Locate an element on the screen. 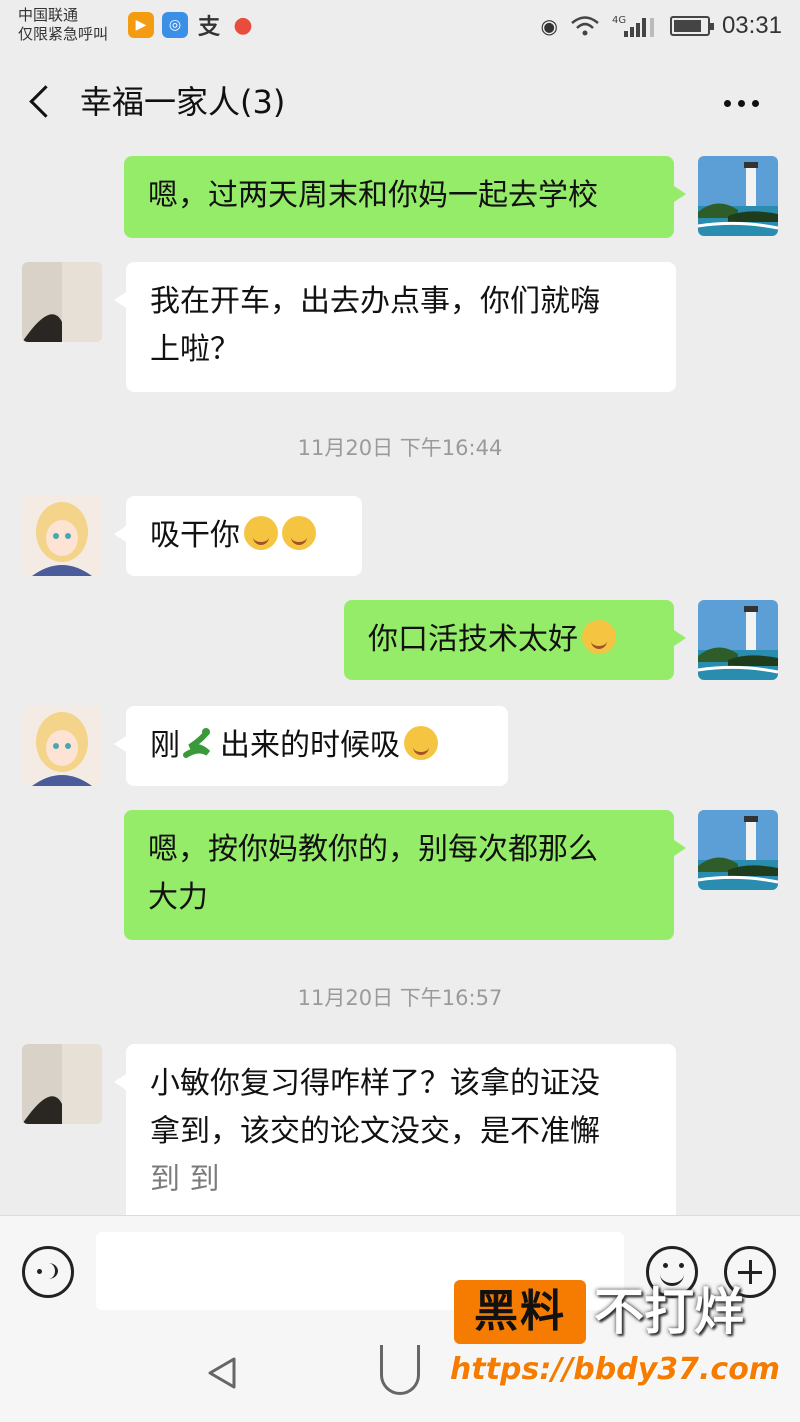 Image resolution: width=800 pixels, height=1422 pixels. message-bubble-received: 小敏你复习得咋样了？该拿的证没 拿到，该交的论文没交，是不准懈 到 到 is located at coordinates (395, 1129).